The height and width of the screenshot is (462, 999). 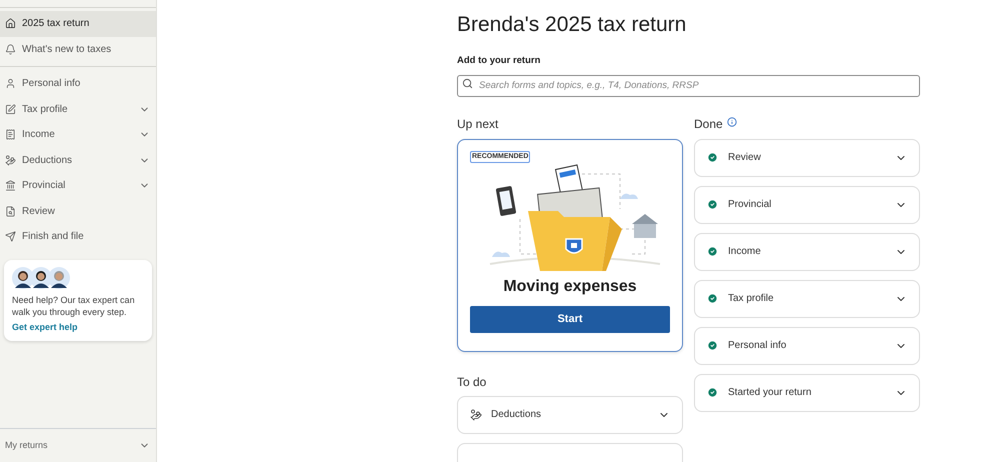 What do you see at coordinates (10, 186) in the screenshot?
I see `bank-icon` at bounding box center [10, 186].